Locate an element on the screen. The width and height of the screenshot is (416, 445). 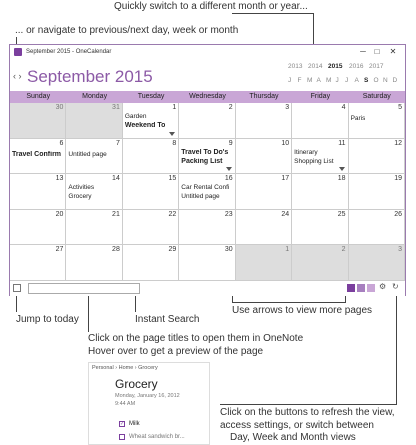
day-number: 13 is located at coordinates (59, 179).